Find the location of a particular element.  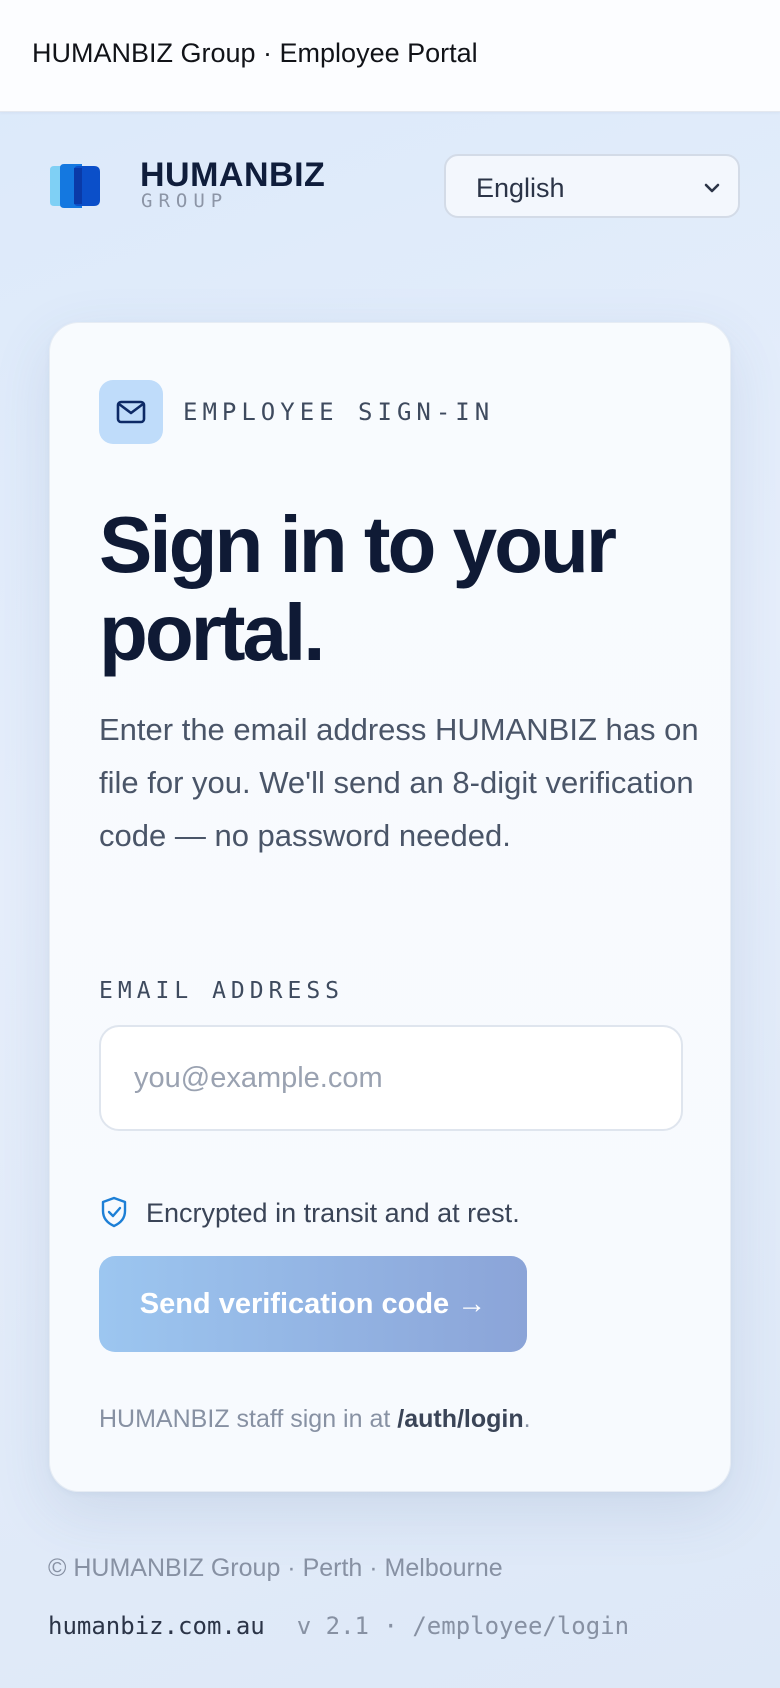

staff-note-prefix: HUMANBIZ staff sign in at is located at coordinates (248, 1419).